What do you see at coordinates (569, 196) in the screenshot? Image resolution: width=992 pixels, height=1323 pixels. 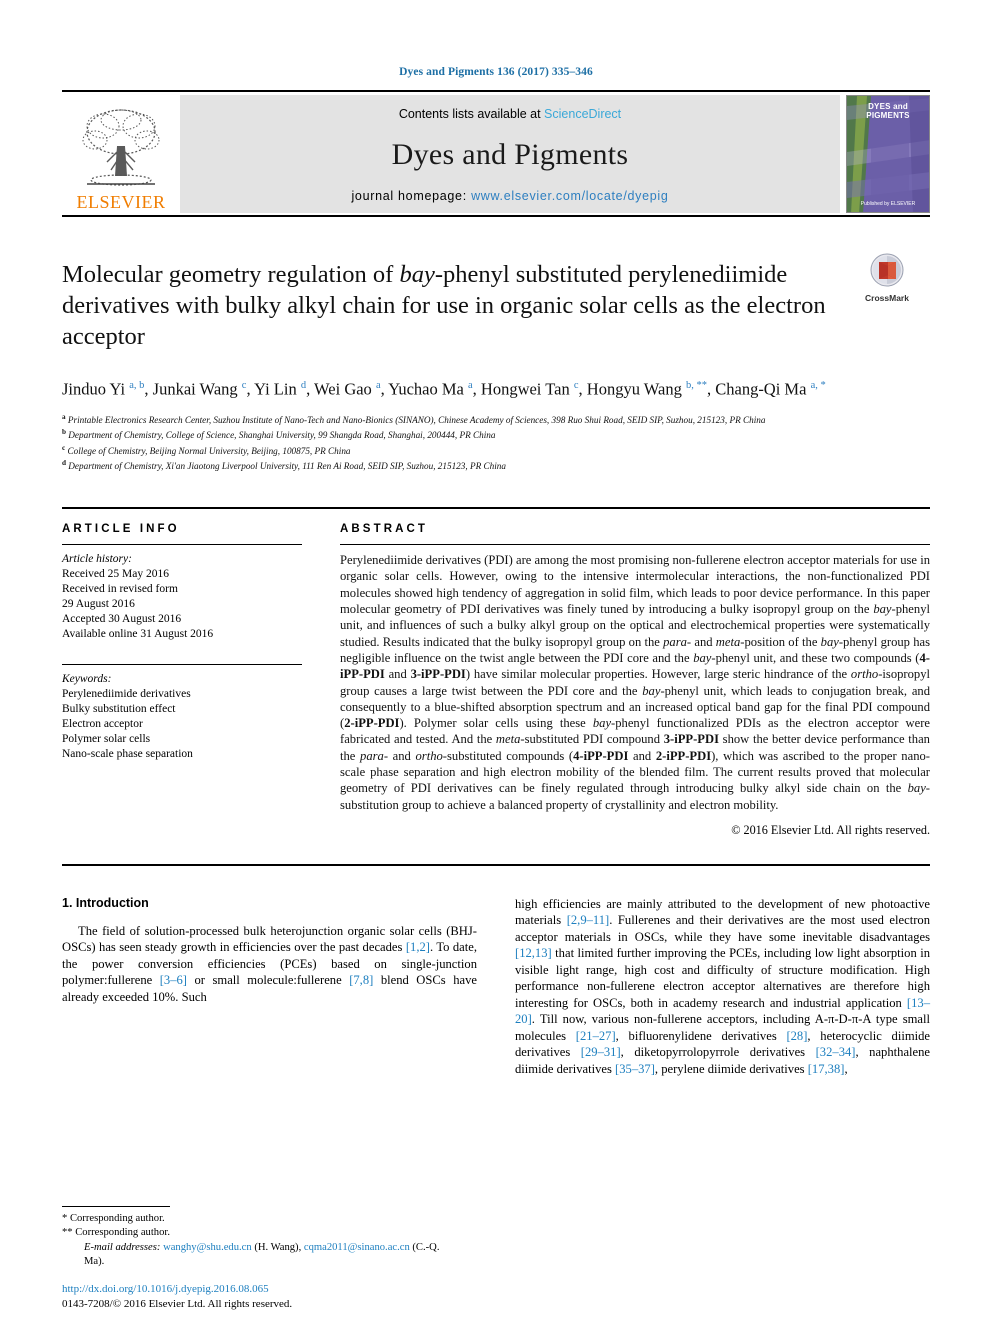 I see `homepage-url-link: www.elsevier.com/locate/dyepig` at bounding box center [569, 196].